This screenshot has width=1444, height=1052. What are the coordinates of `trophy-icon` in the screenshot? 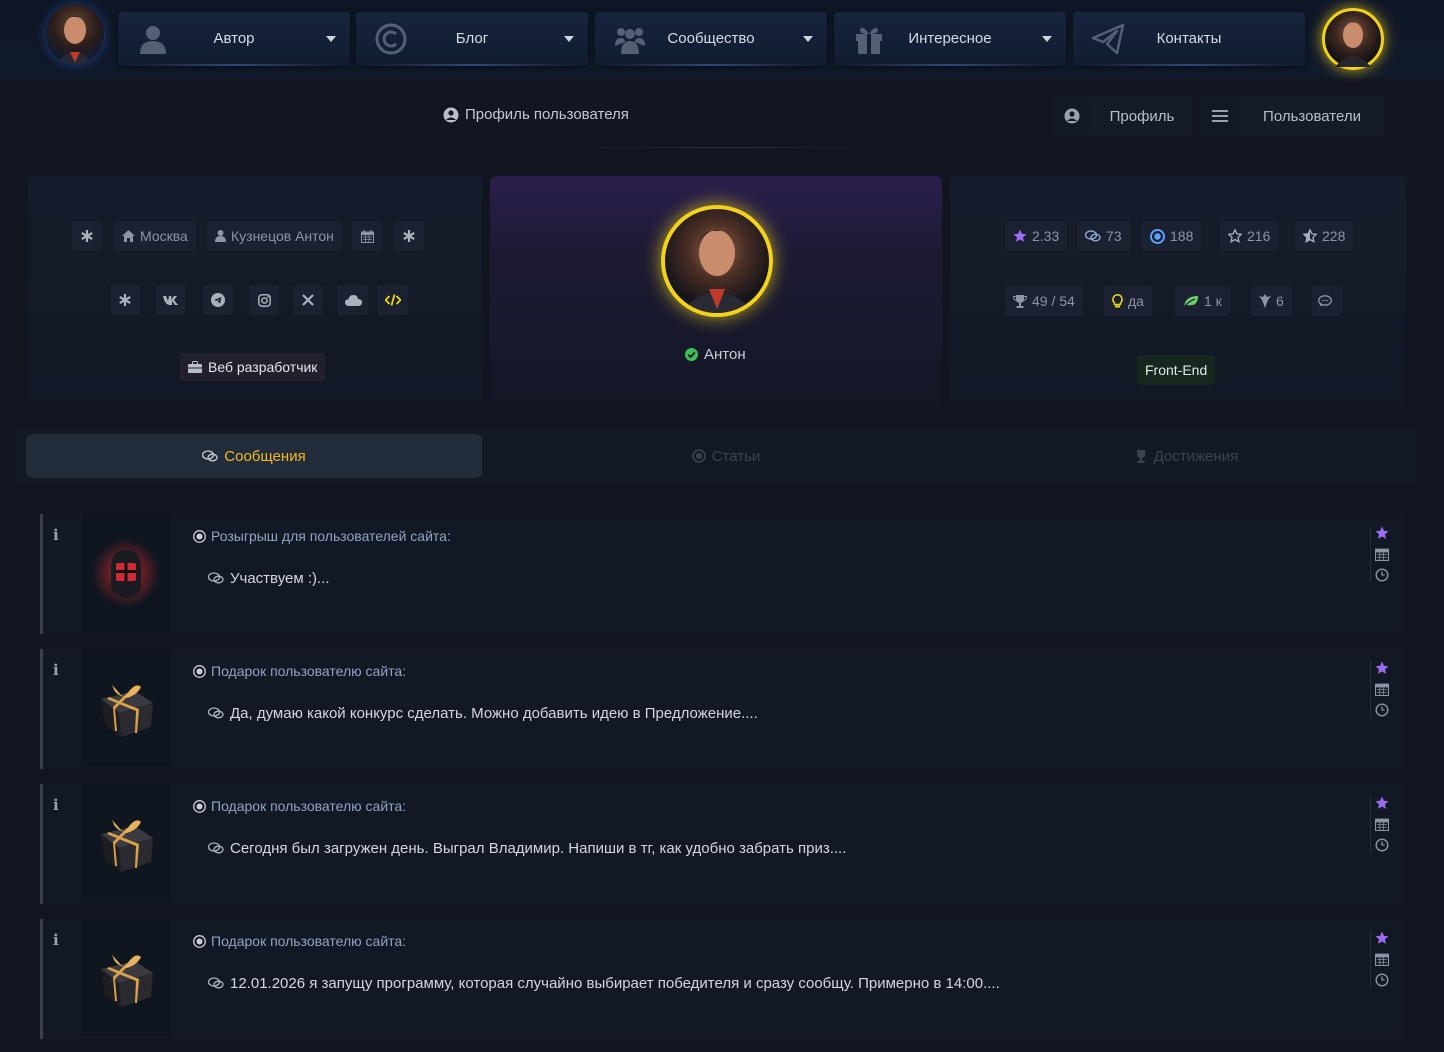 It's located at (1020, 301).